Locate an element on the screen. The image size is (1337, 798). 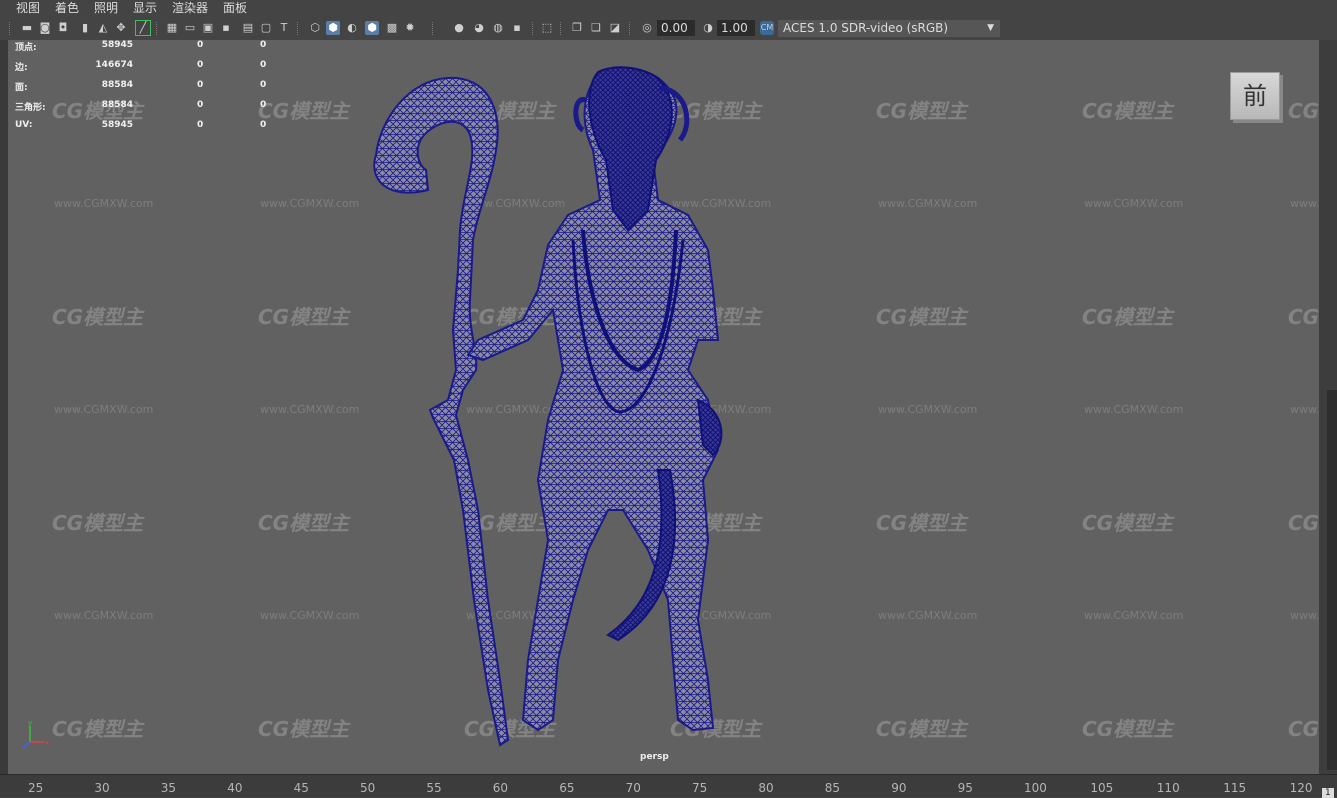
viewport-menubar: 视图 着色 照明 显示 渲染器 面板 is located at coordinates (668, 8).